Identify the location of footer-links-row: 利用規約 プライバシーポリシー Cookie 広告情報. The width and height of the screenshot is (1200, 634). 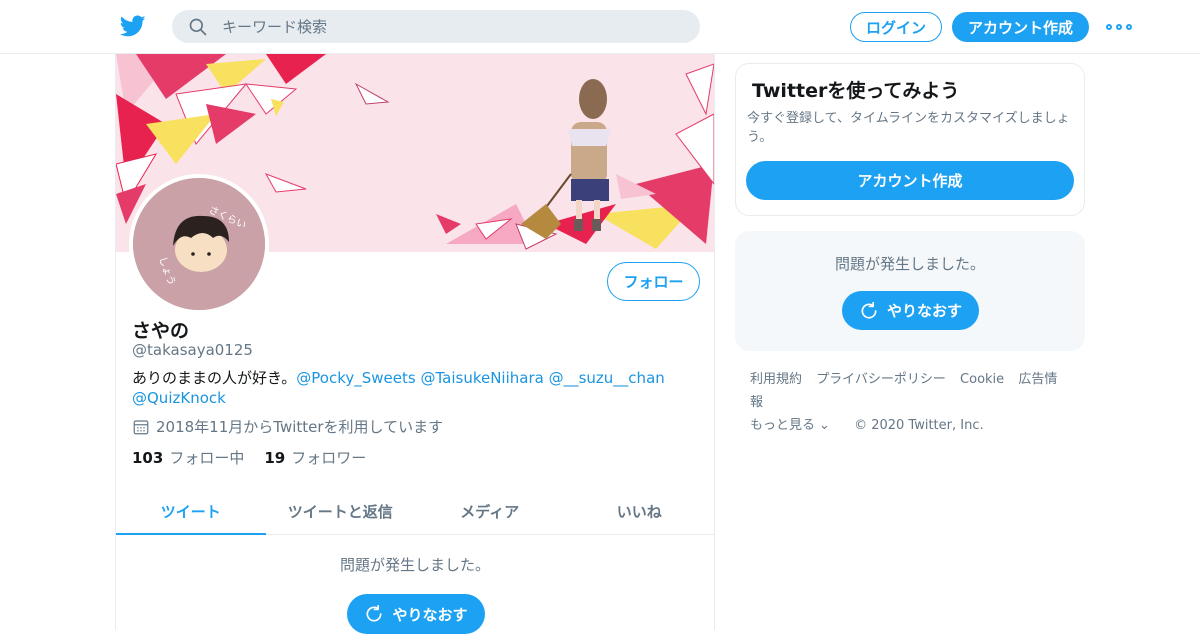
(915, 391).